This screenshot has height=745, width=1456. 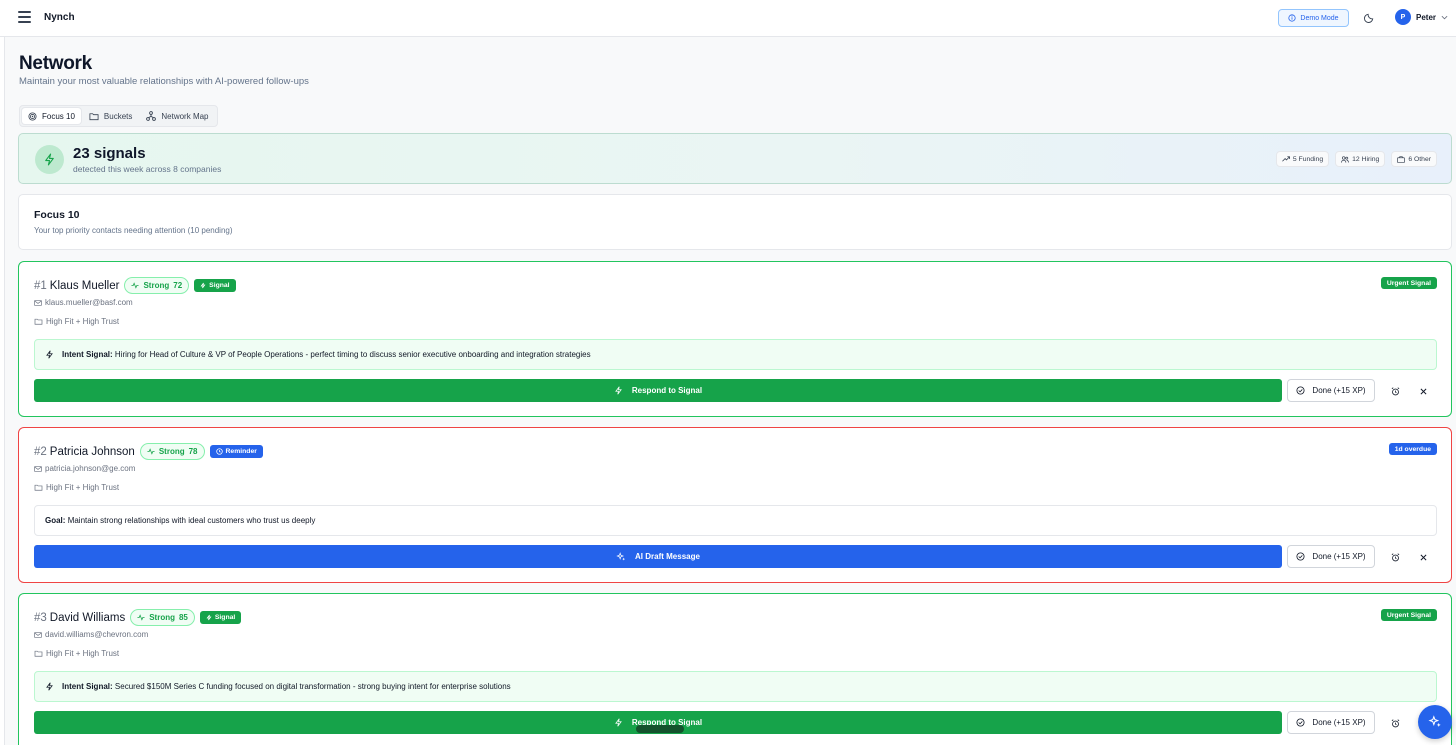 I want to click on menu-icon, so click(x=24, y=17).